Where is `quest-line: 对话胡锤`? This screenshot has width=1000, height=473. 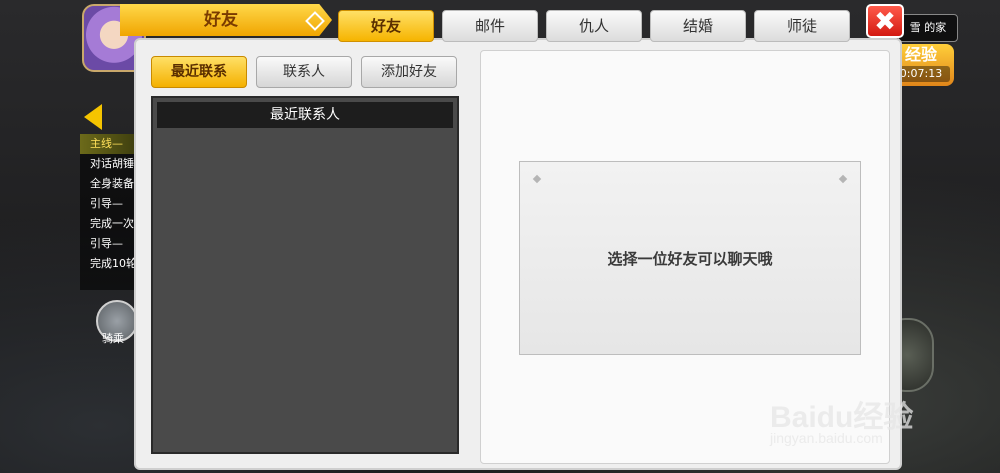
quest-line: 对话胡锤 is located at coordinates (112, 163).